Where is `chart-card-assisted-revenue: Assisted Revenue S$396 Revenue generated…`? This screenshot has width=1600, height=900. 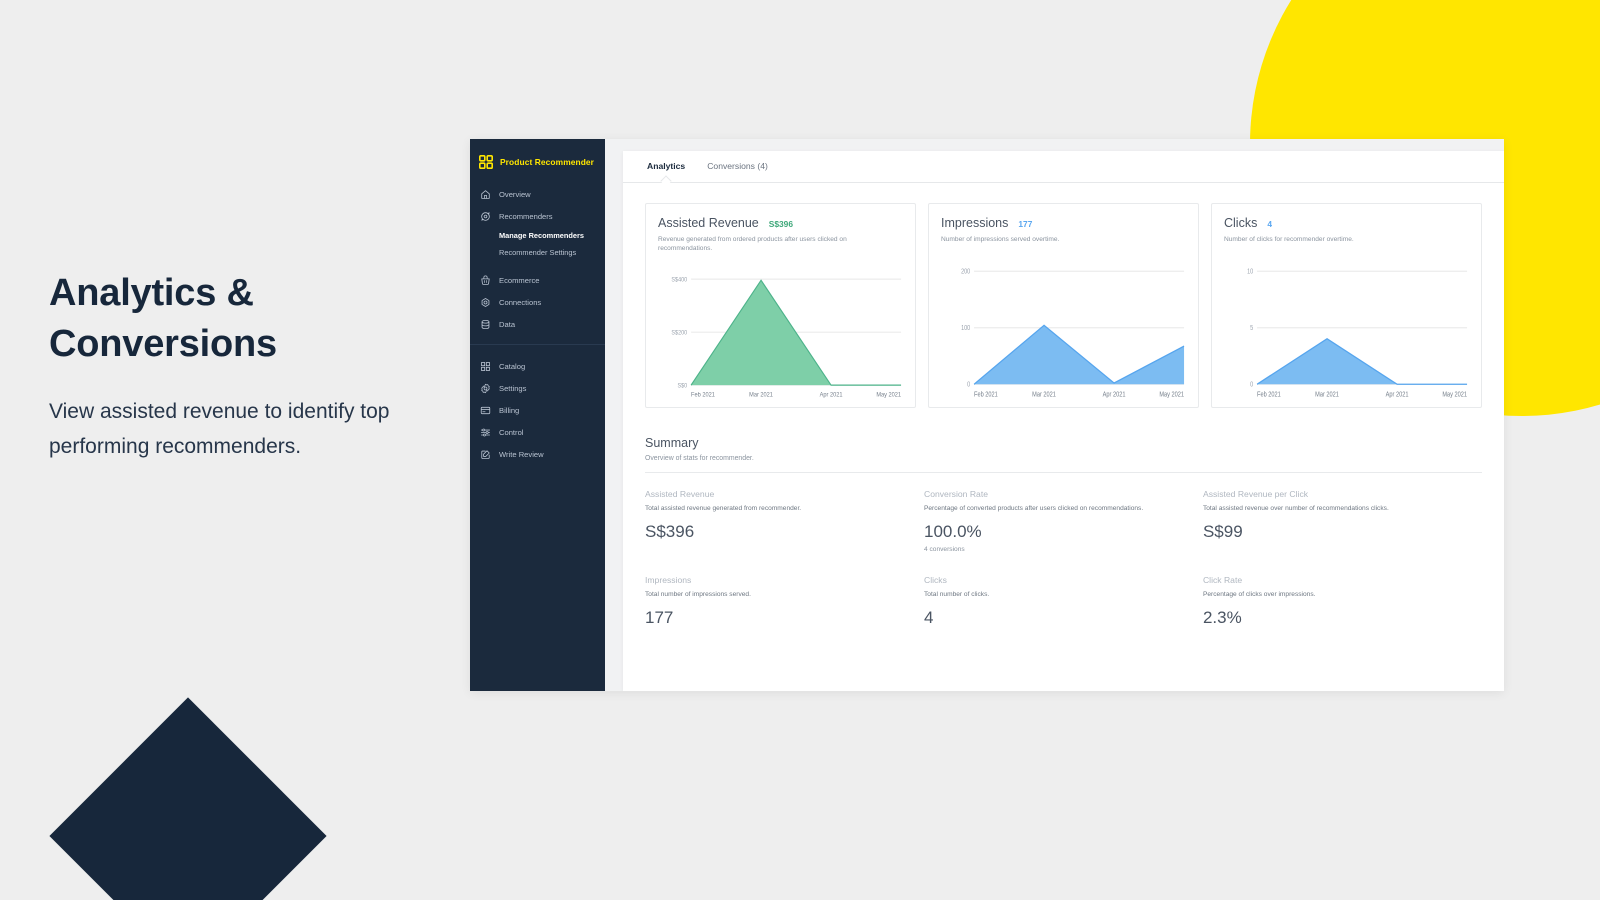
chart-card-assisted-revenue: Assisted Revenue S$396 Revenue generated… is located at coordinates (780, 305).